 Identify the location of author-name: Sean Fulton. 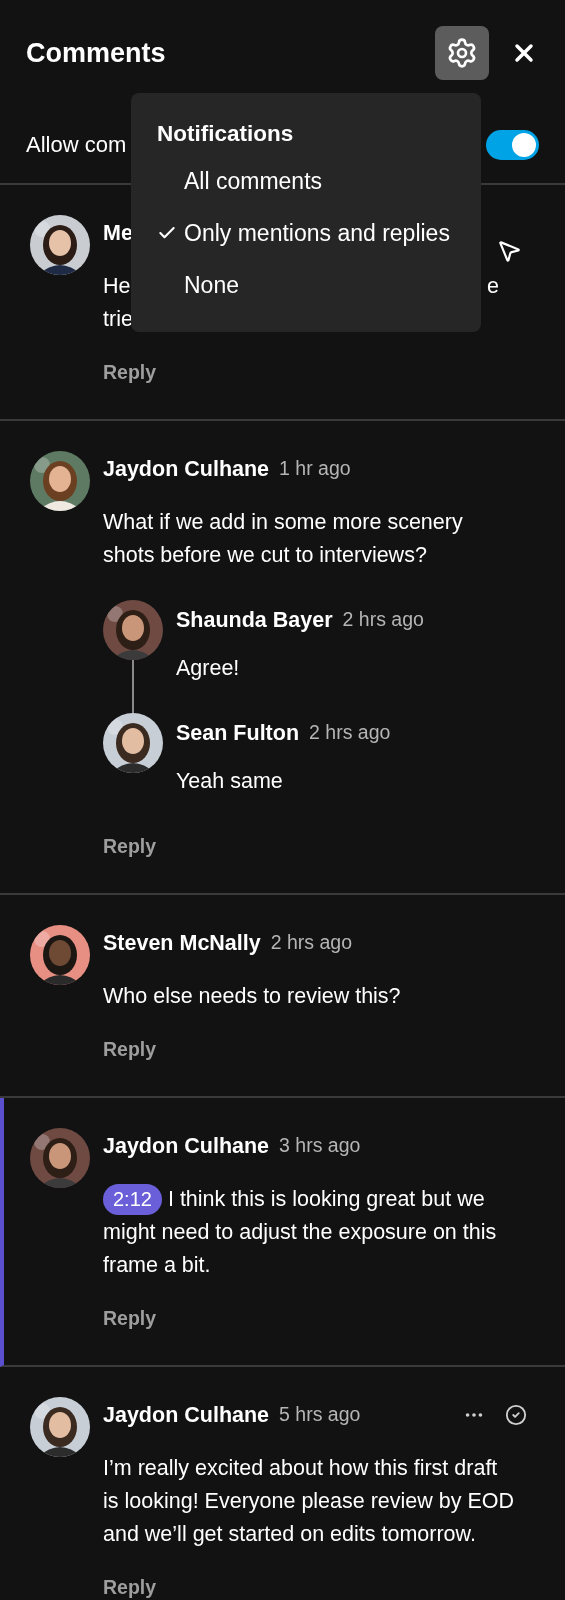
(238, 733).